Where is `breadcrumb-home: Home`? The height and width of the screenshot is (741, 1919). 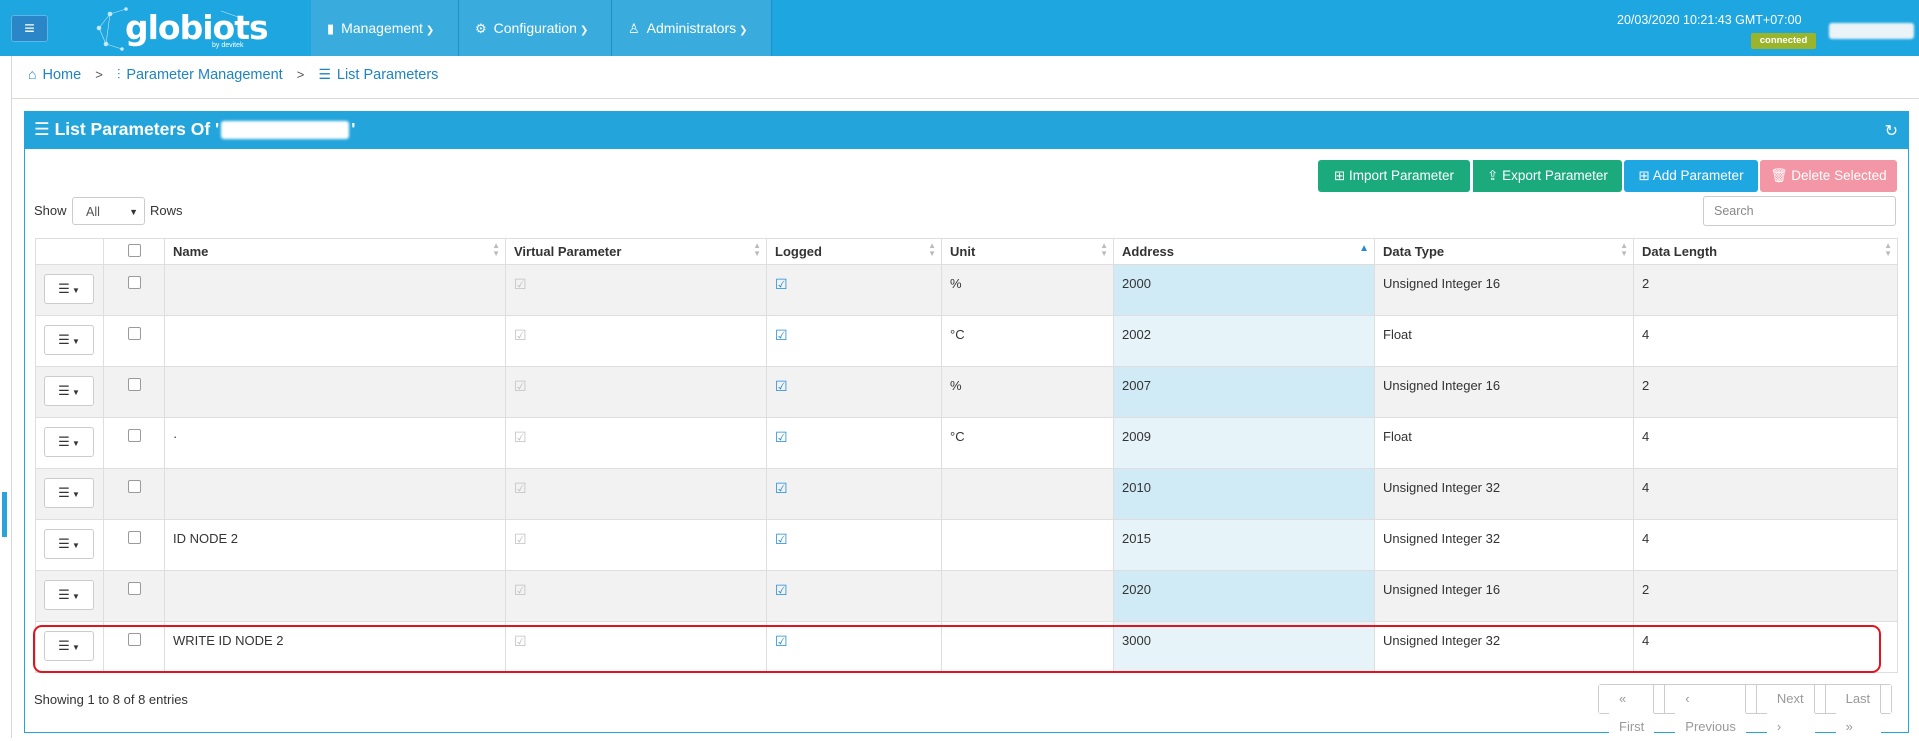 breadcrumb-home: Home is located at coordinates (61, 75).